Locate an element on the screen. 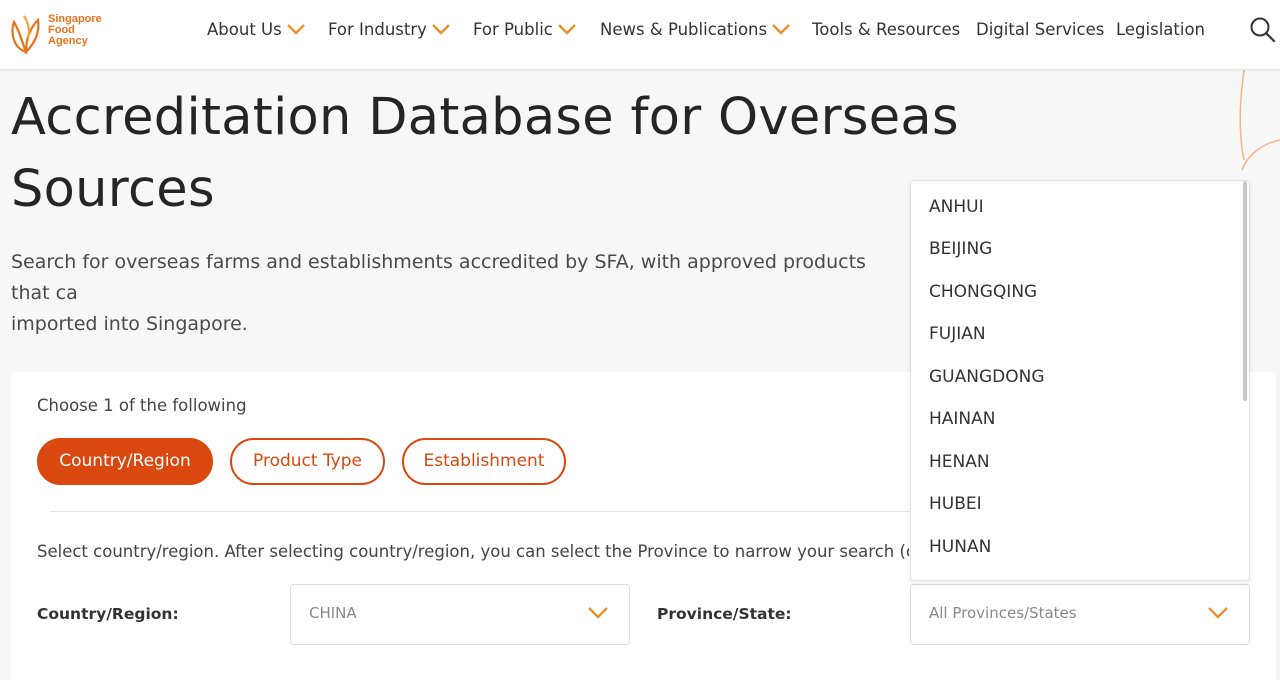 The image size is (1280, 680). province-state-select: All Provinces/States is located at coordinates (1080, 614).